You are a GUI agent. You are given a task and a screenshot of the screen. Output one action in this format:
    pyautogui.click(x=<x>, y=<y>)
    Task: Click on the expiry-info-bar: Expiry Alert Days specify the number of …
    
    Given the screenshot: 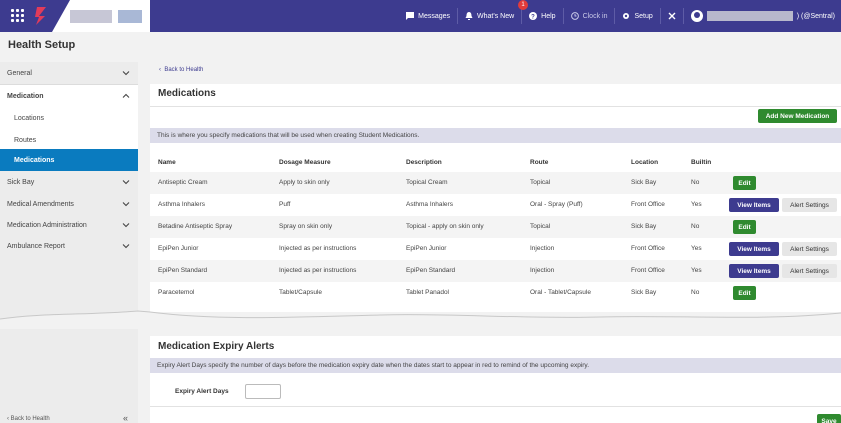 What is the action you would take?
    pyautogui.click(x=495, y=365)
    